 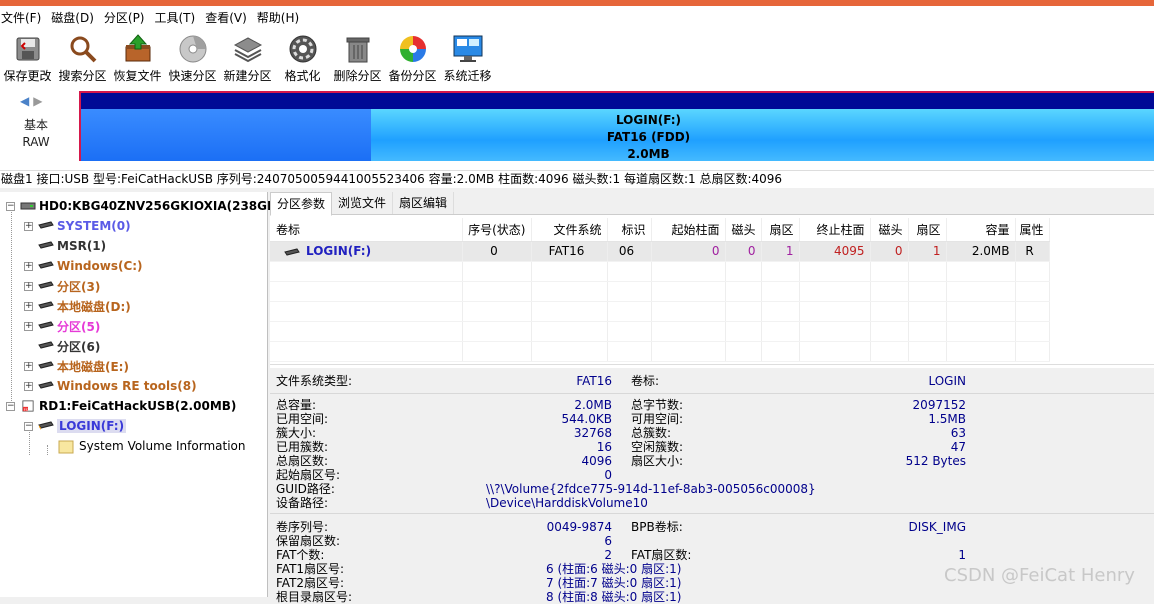 What do you see at coordinates (366, 230) in the screenshot?
I see `col-header: 卷标` at bounding box center [366, 230].